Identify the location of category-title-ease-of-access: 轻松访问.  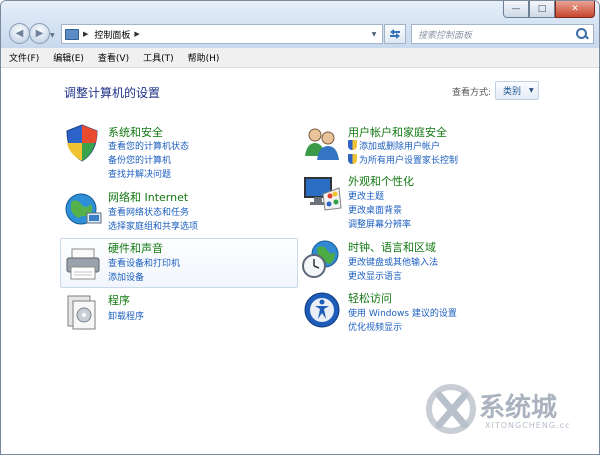
(370, 298).